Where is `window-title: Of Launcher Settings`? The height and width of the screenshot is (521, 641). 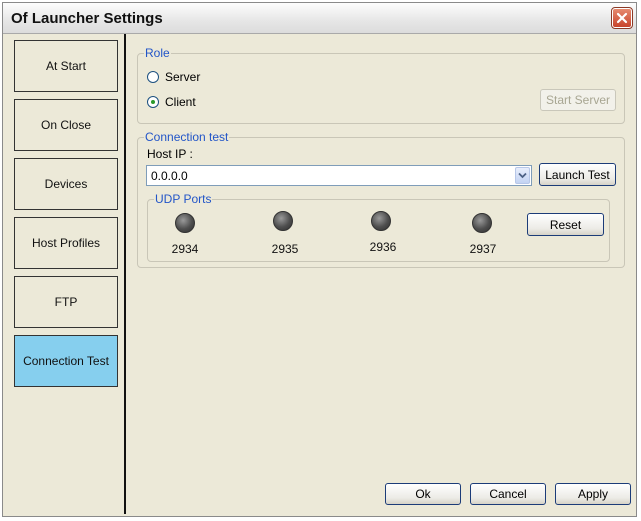 window-title: Of Launcher Settings is located at coordinates (87, 18).